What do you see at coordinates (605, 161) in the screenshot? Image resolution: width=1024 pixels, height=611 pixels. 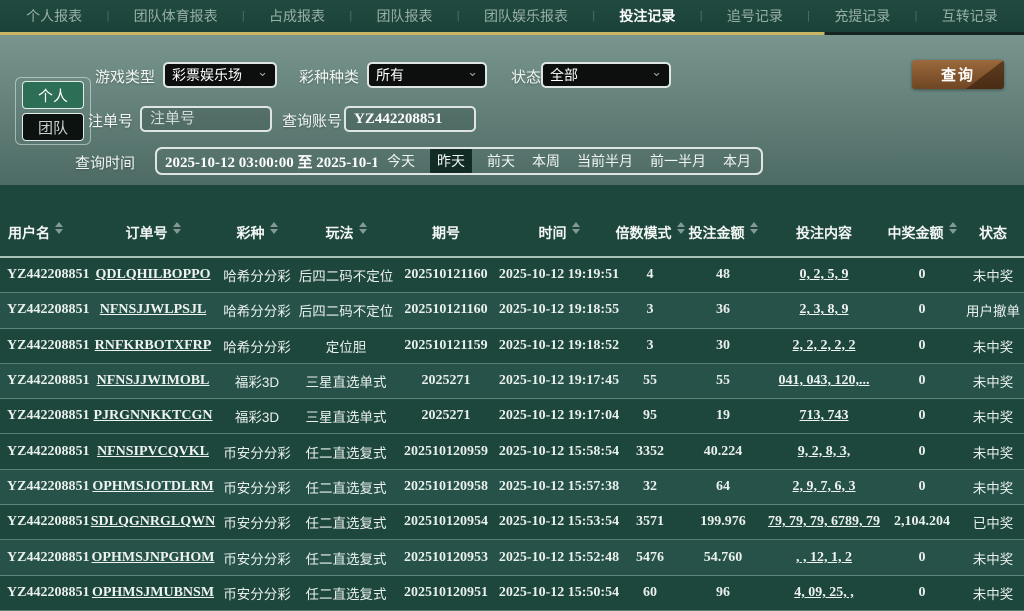 I see `quick-range-button: 当前半月` at bounding box center [605, 161].